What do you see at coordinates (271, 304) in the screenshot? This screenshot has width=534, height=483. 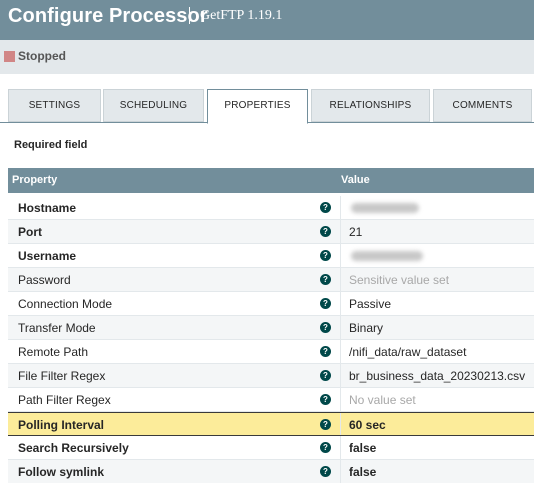 I see `property-row: Connection Mode? Passive` at bounding box center [271, 304].